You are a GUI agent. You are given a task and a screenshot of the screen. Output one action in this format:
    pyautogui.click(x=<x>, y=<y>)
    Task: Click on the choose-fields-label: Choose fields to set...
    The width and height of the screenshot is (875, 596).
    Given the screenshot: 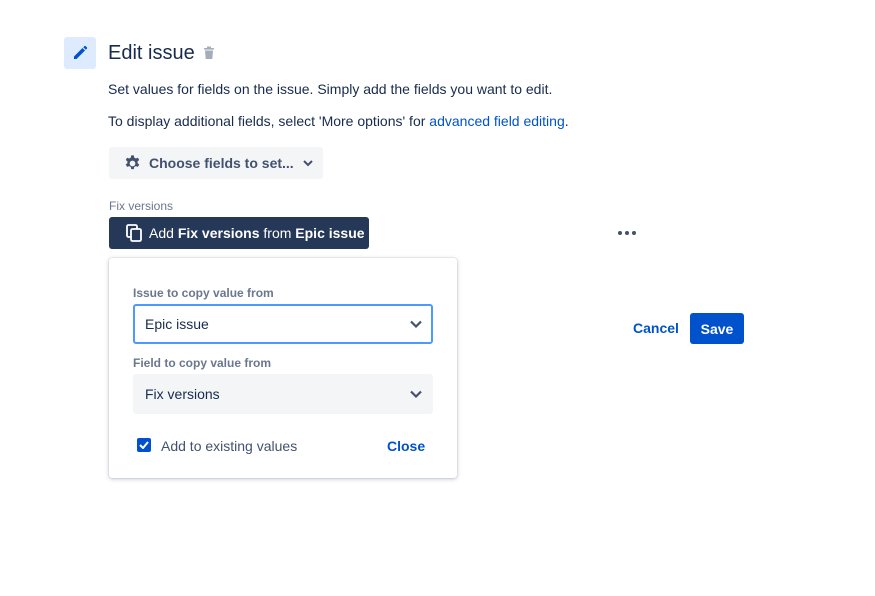 What is the action you would take?
    pyautogui.click(x=221, y=163)
    